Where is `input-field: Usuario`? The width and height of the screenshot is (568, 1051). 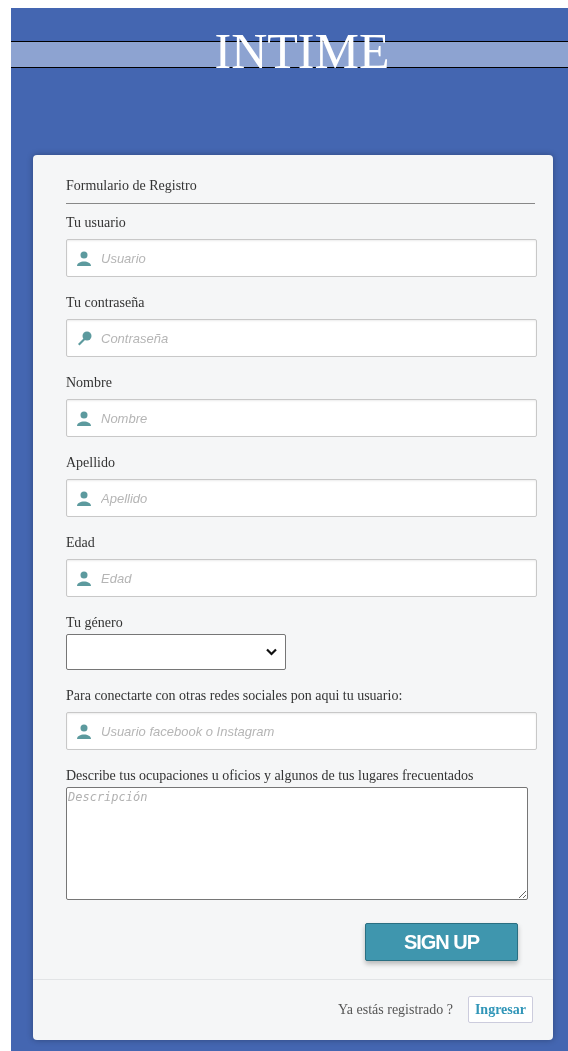 input-field: Usuario is located at coordinates (301, 258).